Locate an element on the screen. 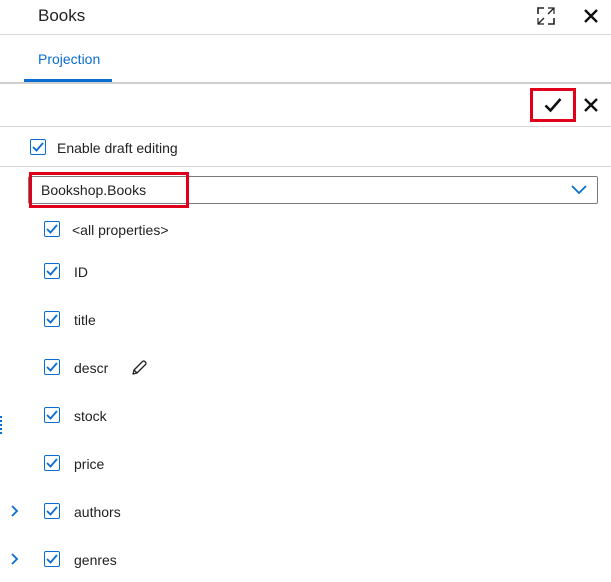 The height and width of the screenshot is (582, 611). fullscreen-button is located at coordinates (546, 16).